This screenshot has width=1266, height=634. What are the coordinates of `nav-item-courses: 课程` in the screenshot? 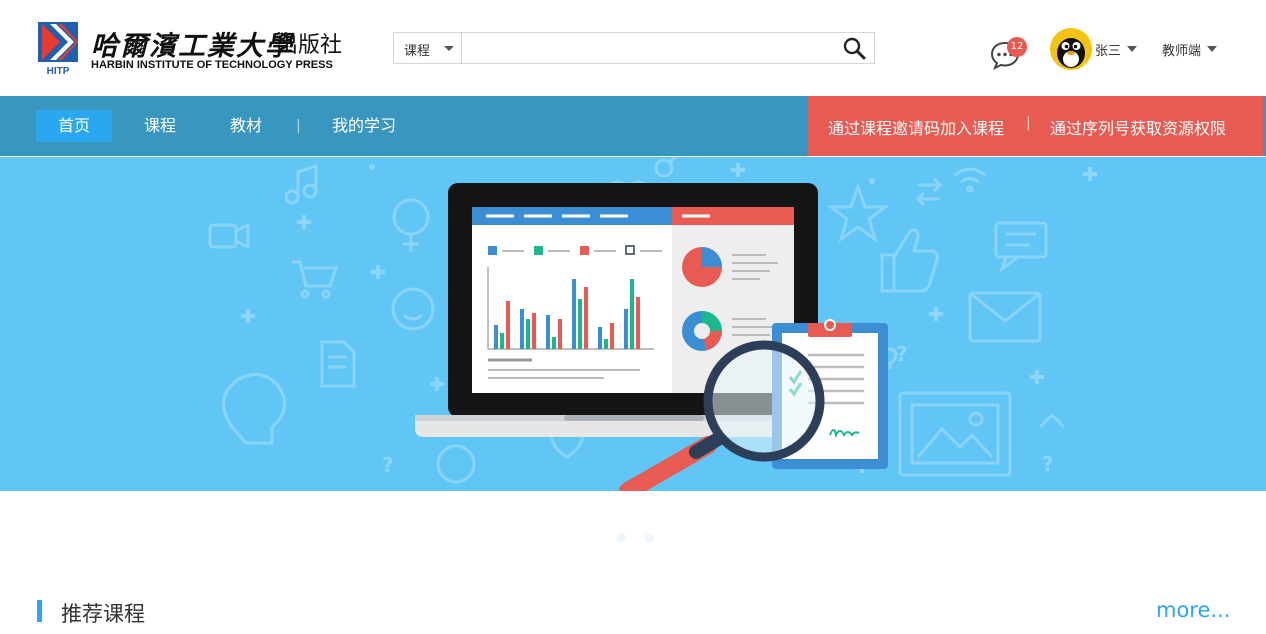 It's located at (160, 126).